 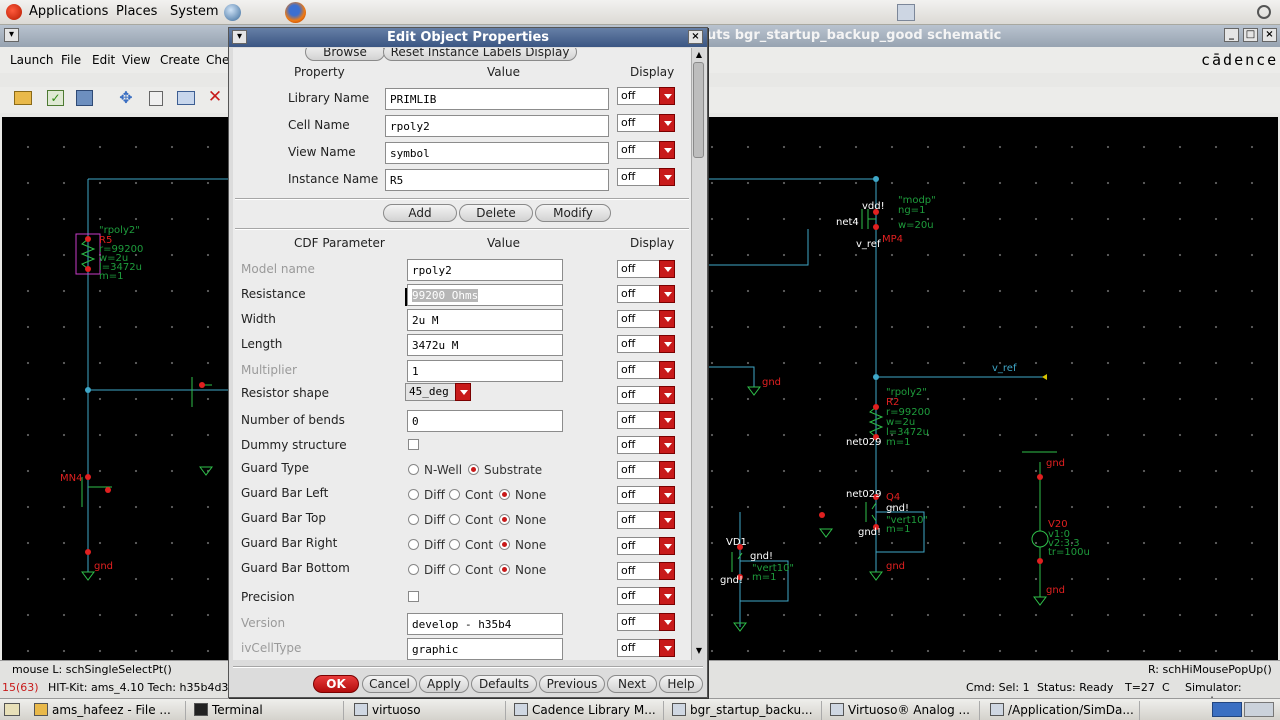 I want to click on copy-icon, so click(x=156, y=98).